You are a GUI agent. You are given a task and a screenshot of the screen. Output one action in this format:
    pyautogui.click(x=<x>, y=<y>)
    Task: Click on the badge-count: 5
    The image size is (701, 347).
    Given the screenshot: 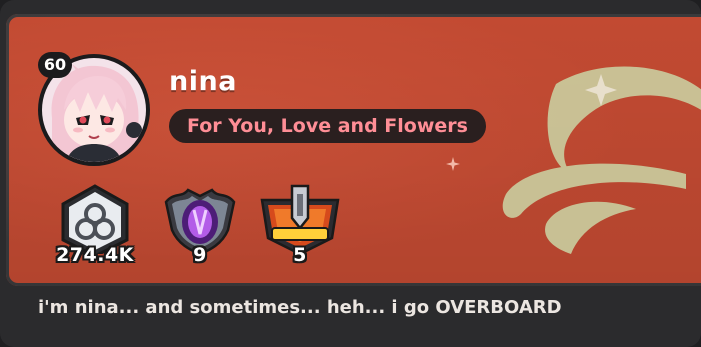 What is the action you would take?
    pyautogui.click(x=300, y=255)
    